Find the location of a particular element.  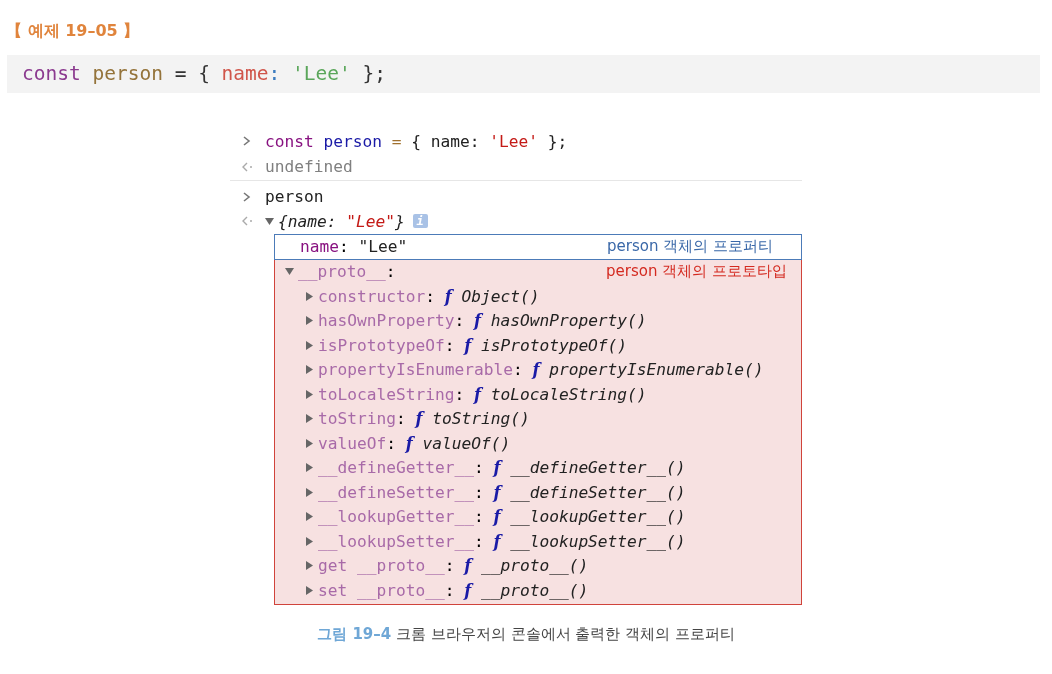

property-row: __defineSetter__: f __defineSetter__() is located at coordinates (502, 492).